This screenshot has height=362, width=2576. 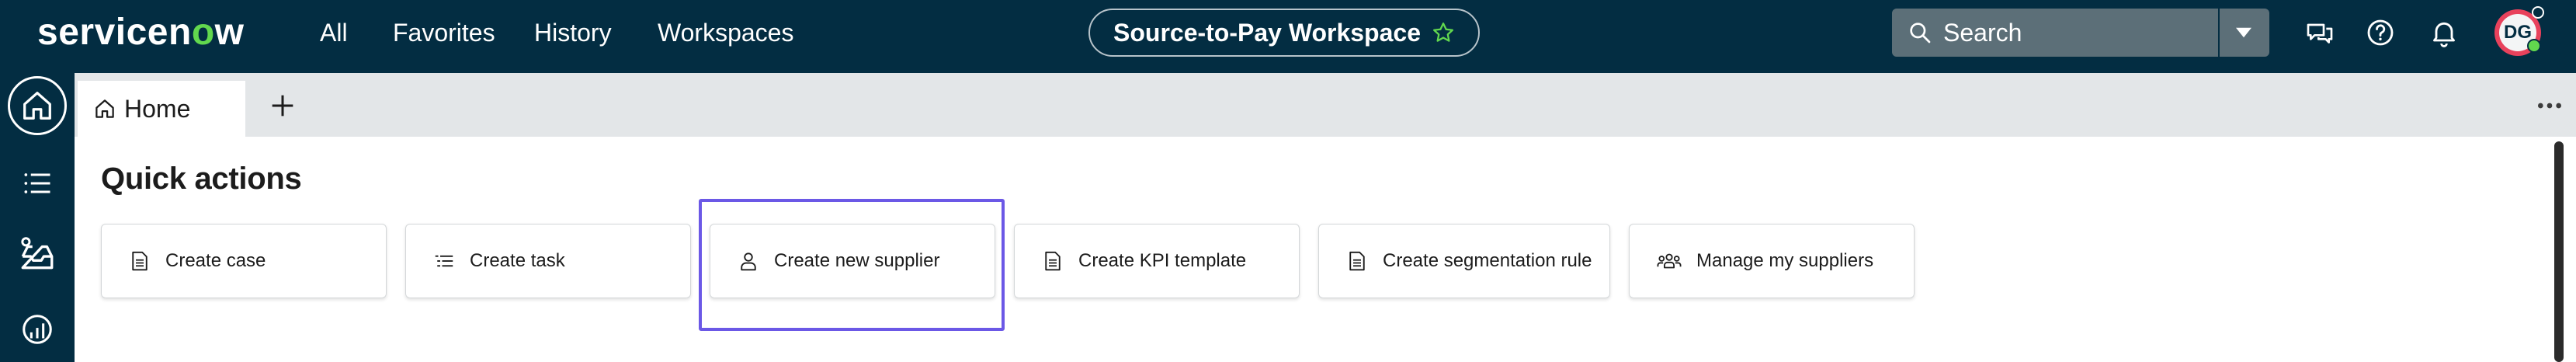 What do you see at coordinates (444, 32) in the screenshot?
I see `nav-favorites: Favorites` at bounding box center [444, 32].